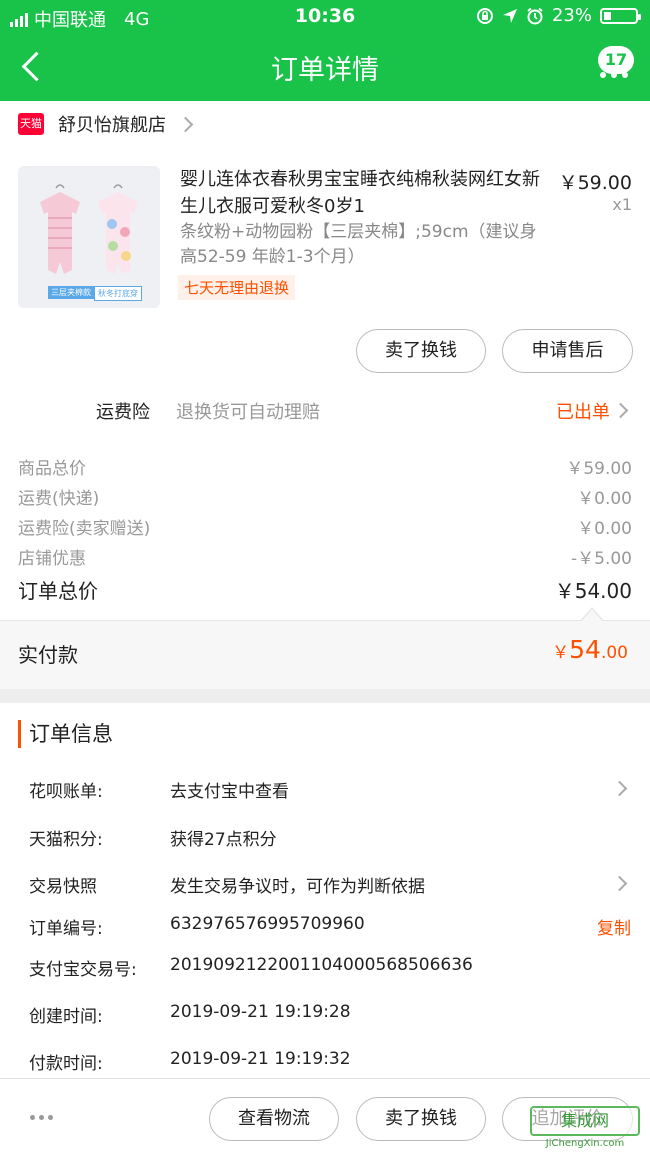 This screenshot has width=650, height=1155. Describe the element at coordinates (66, 1017) in the screenshot. I see `info-label: 创建时间:` at that location.